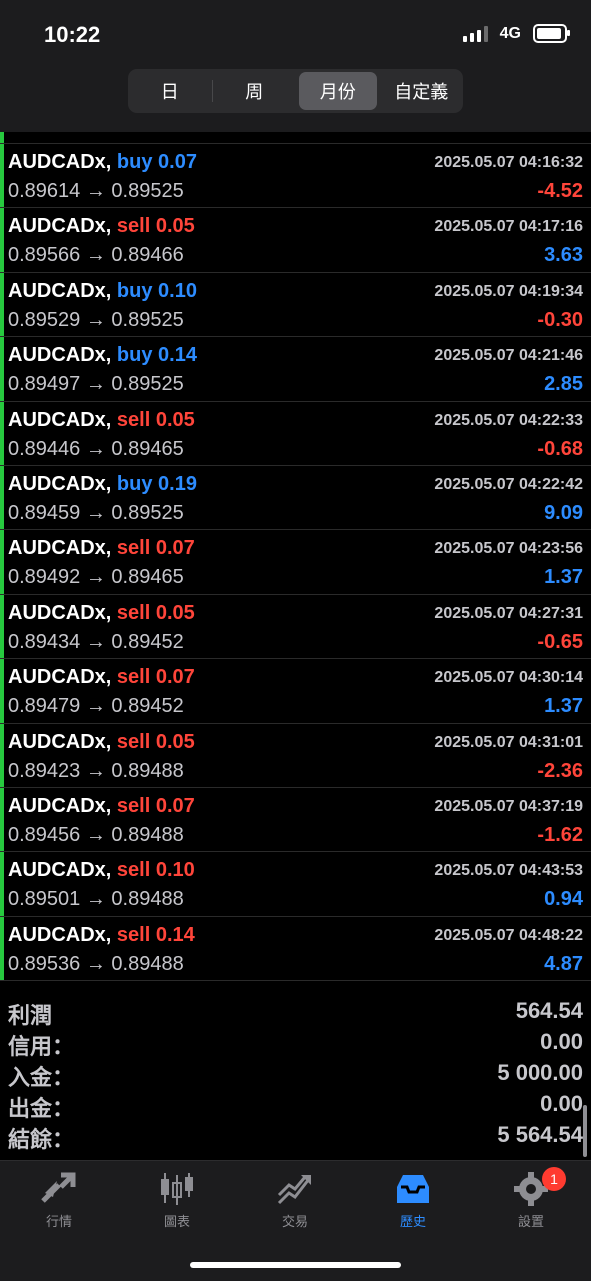 The width and height of the screenshot is (591, 1281). I want to click on summary-deposit: 入金： 5 000.00, so click(295, 1074).